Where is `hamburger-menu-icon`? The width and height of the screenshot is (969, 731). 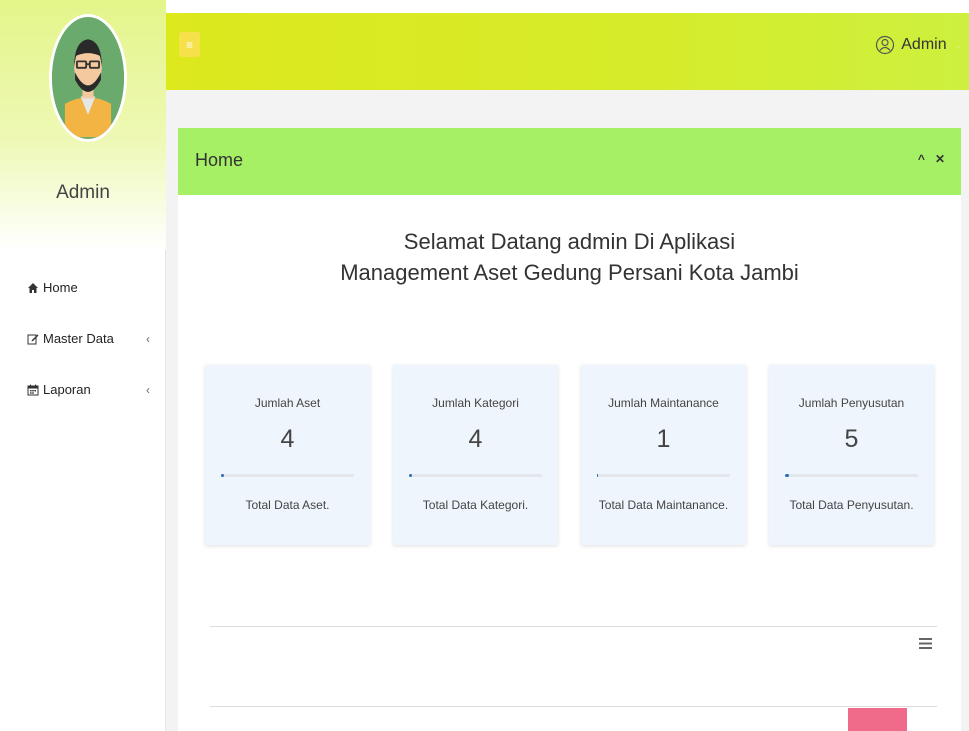
hamburger-menu-icon is located at coordinates (925, 643).